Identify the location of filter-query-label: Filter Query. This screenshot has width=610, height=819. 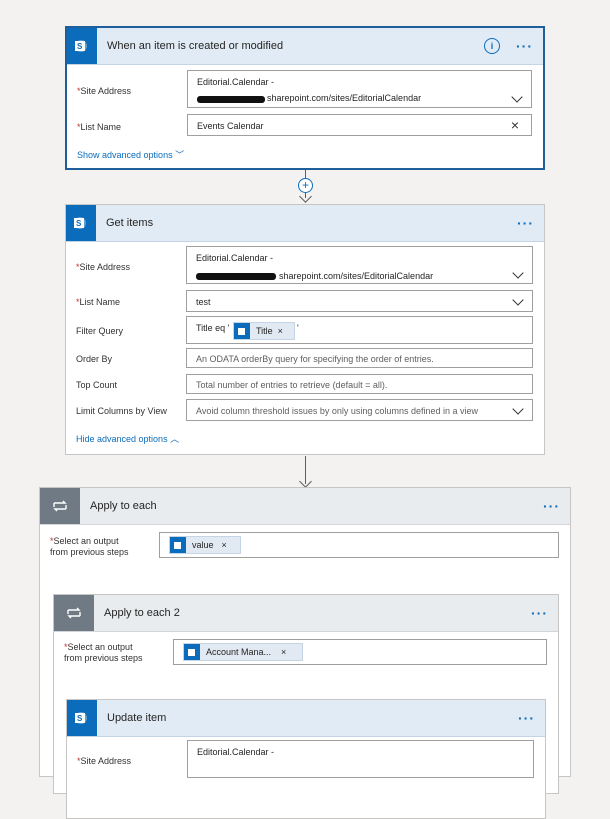
(100, 331).